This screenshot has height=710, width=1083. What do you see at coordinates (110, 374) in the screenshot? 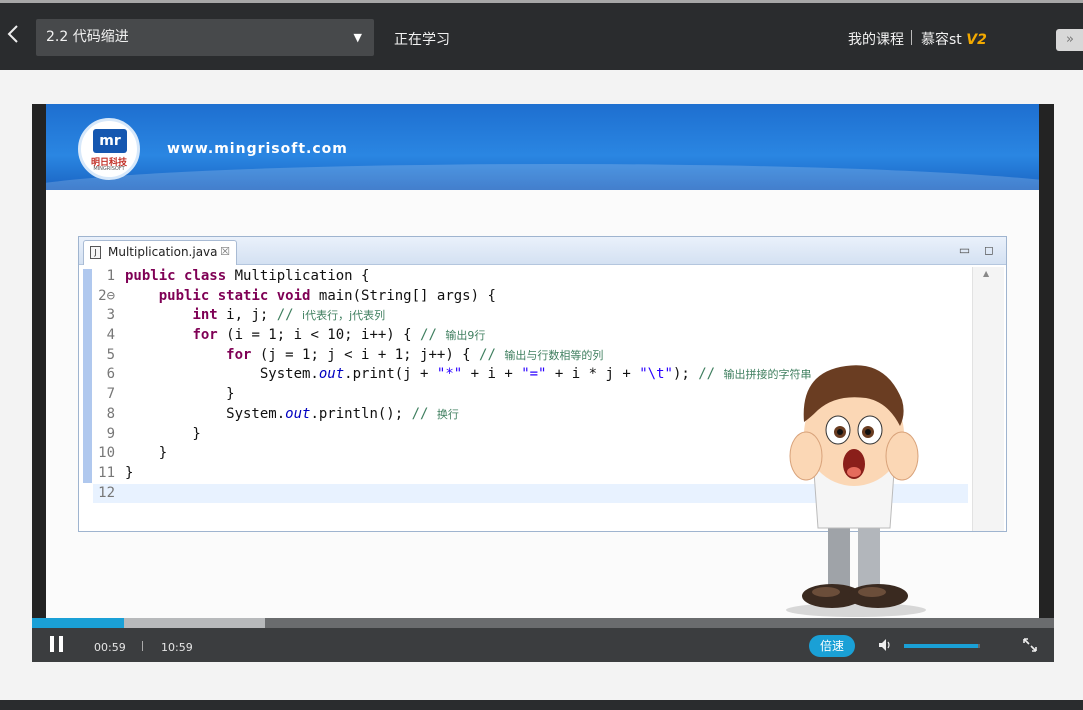
I see `line-number: 6` at bounding box center [110, 374].